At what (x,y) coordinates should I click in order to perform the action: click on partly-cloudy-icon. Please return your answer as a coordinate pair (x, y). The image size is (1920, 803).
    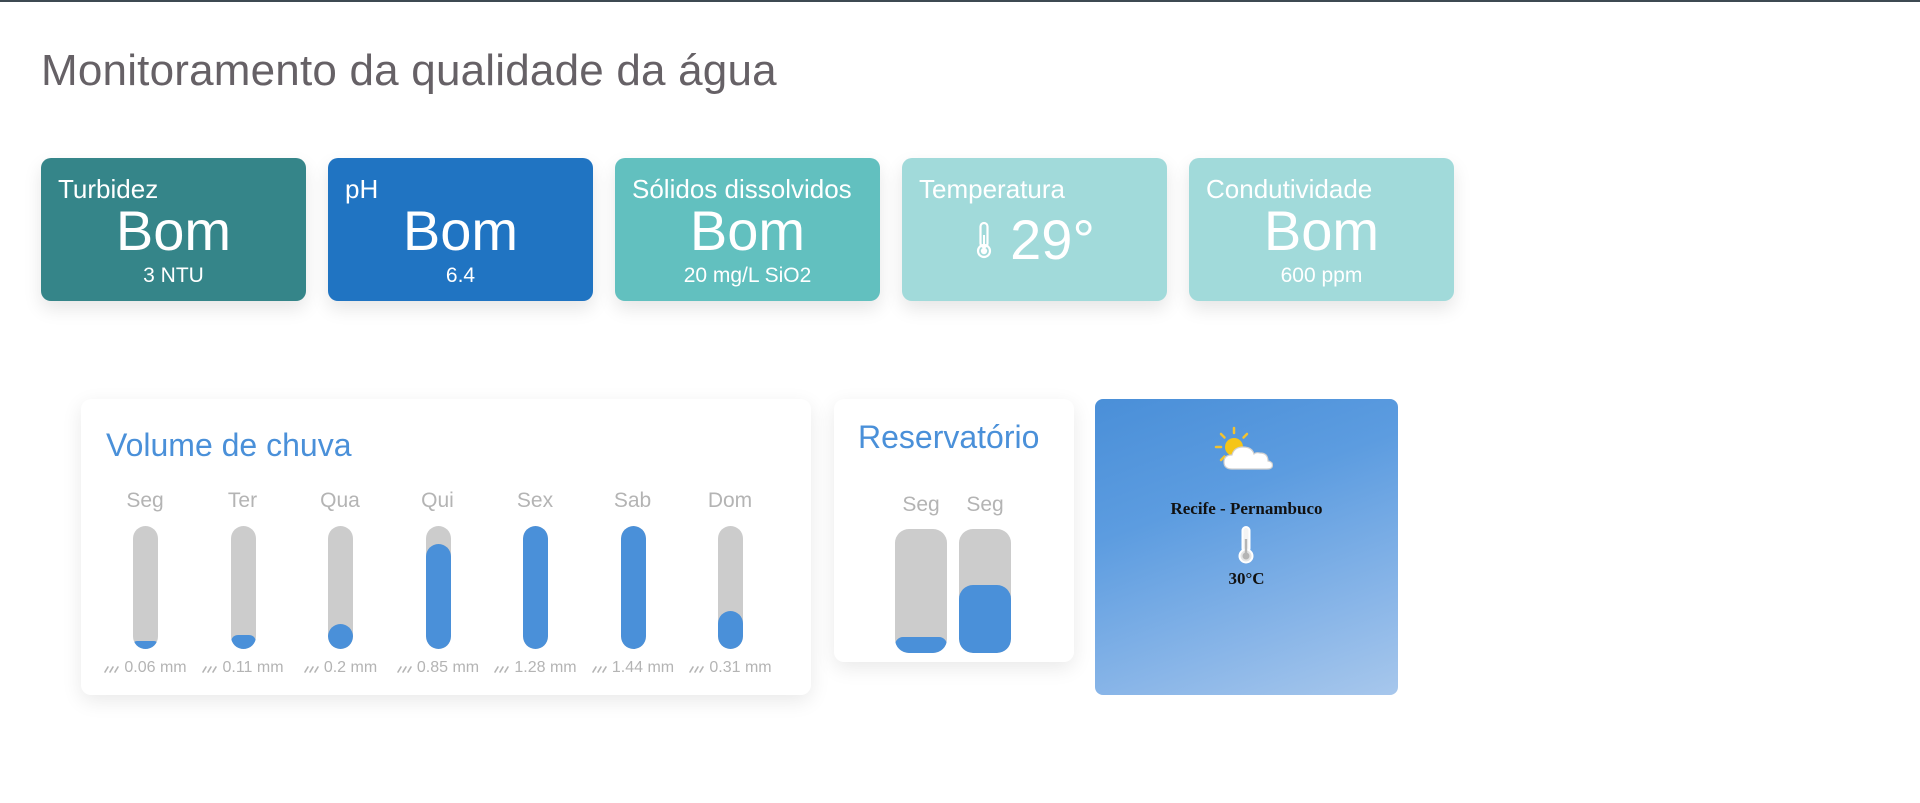
    Looking at the image, I should click on (1244, 448).